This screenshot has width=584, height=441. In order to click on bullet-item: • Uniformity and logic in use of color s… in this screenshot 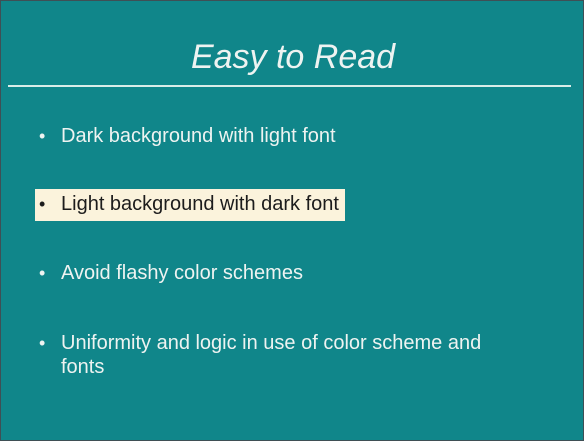, I will do `click(270, 355)`.